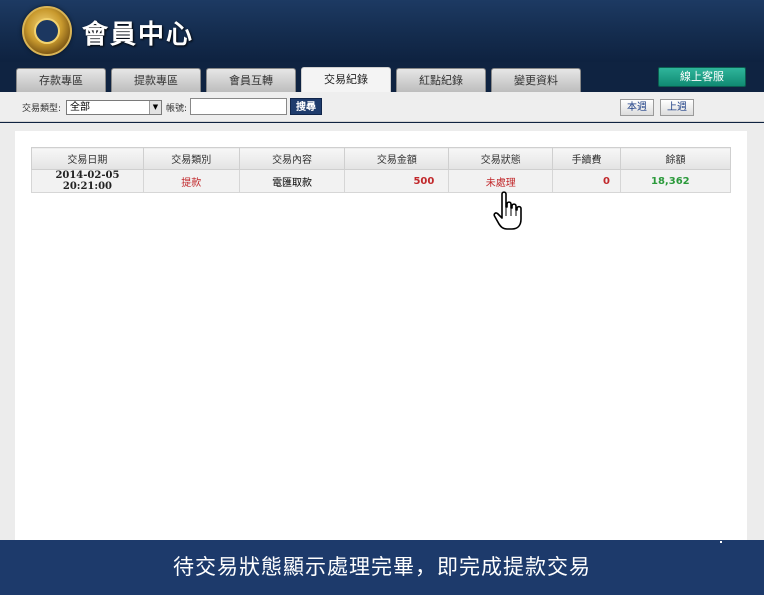 The height and width of the screenshot is (595, 764). What do you see at coordinates (306, 106) in the screenshot?
I see `search-button: 搜尋` at bounding box center [306, 106].